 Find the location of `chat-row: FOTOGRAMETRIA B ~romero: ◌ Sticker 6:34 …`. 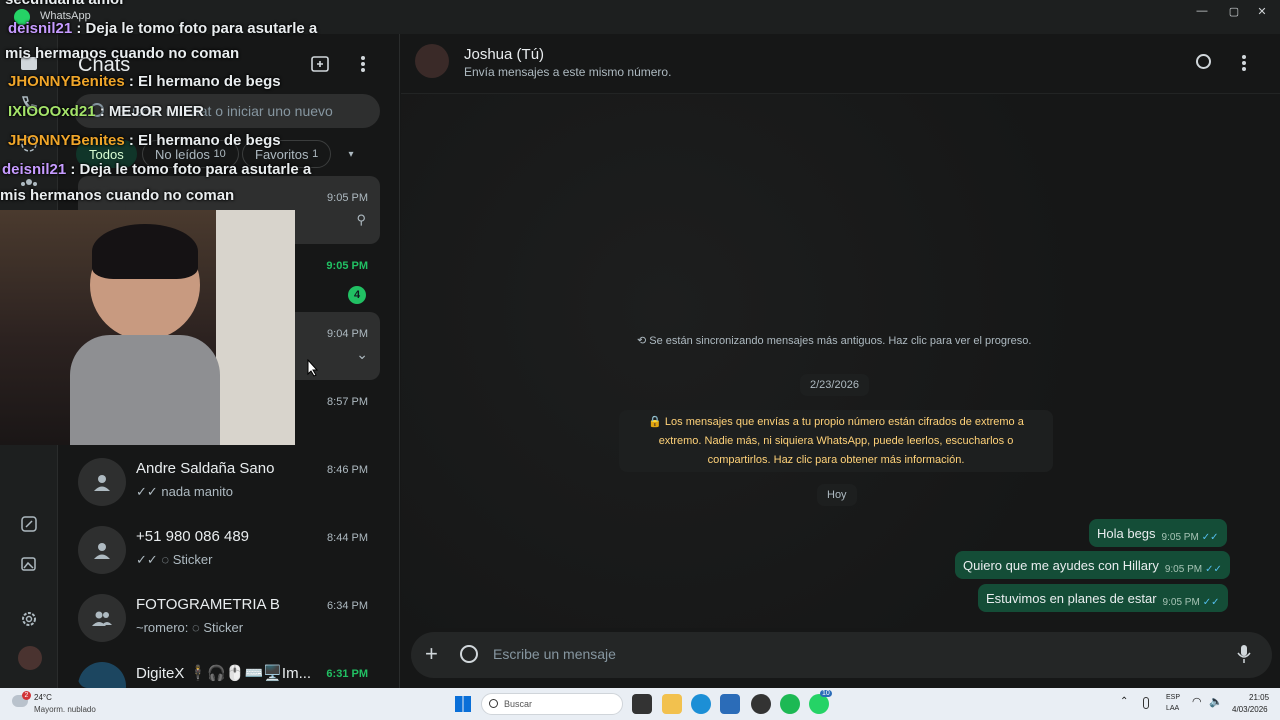

chat-row: FOTOGRAMETRIA B ~romero: ◌ Sticker 6:34 … is located at coordinates (229, 618).